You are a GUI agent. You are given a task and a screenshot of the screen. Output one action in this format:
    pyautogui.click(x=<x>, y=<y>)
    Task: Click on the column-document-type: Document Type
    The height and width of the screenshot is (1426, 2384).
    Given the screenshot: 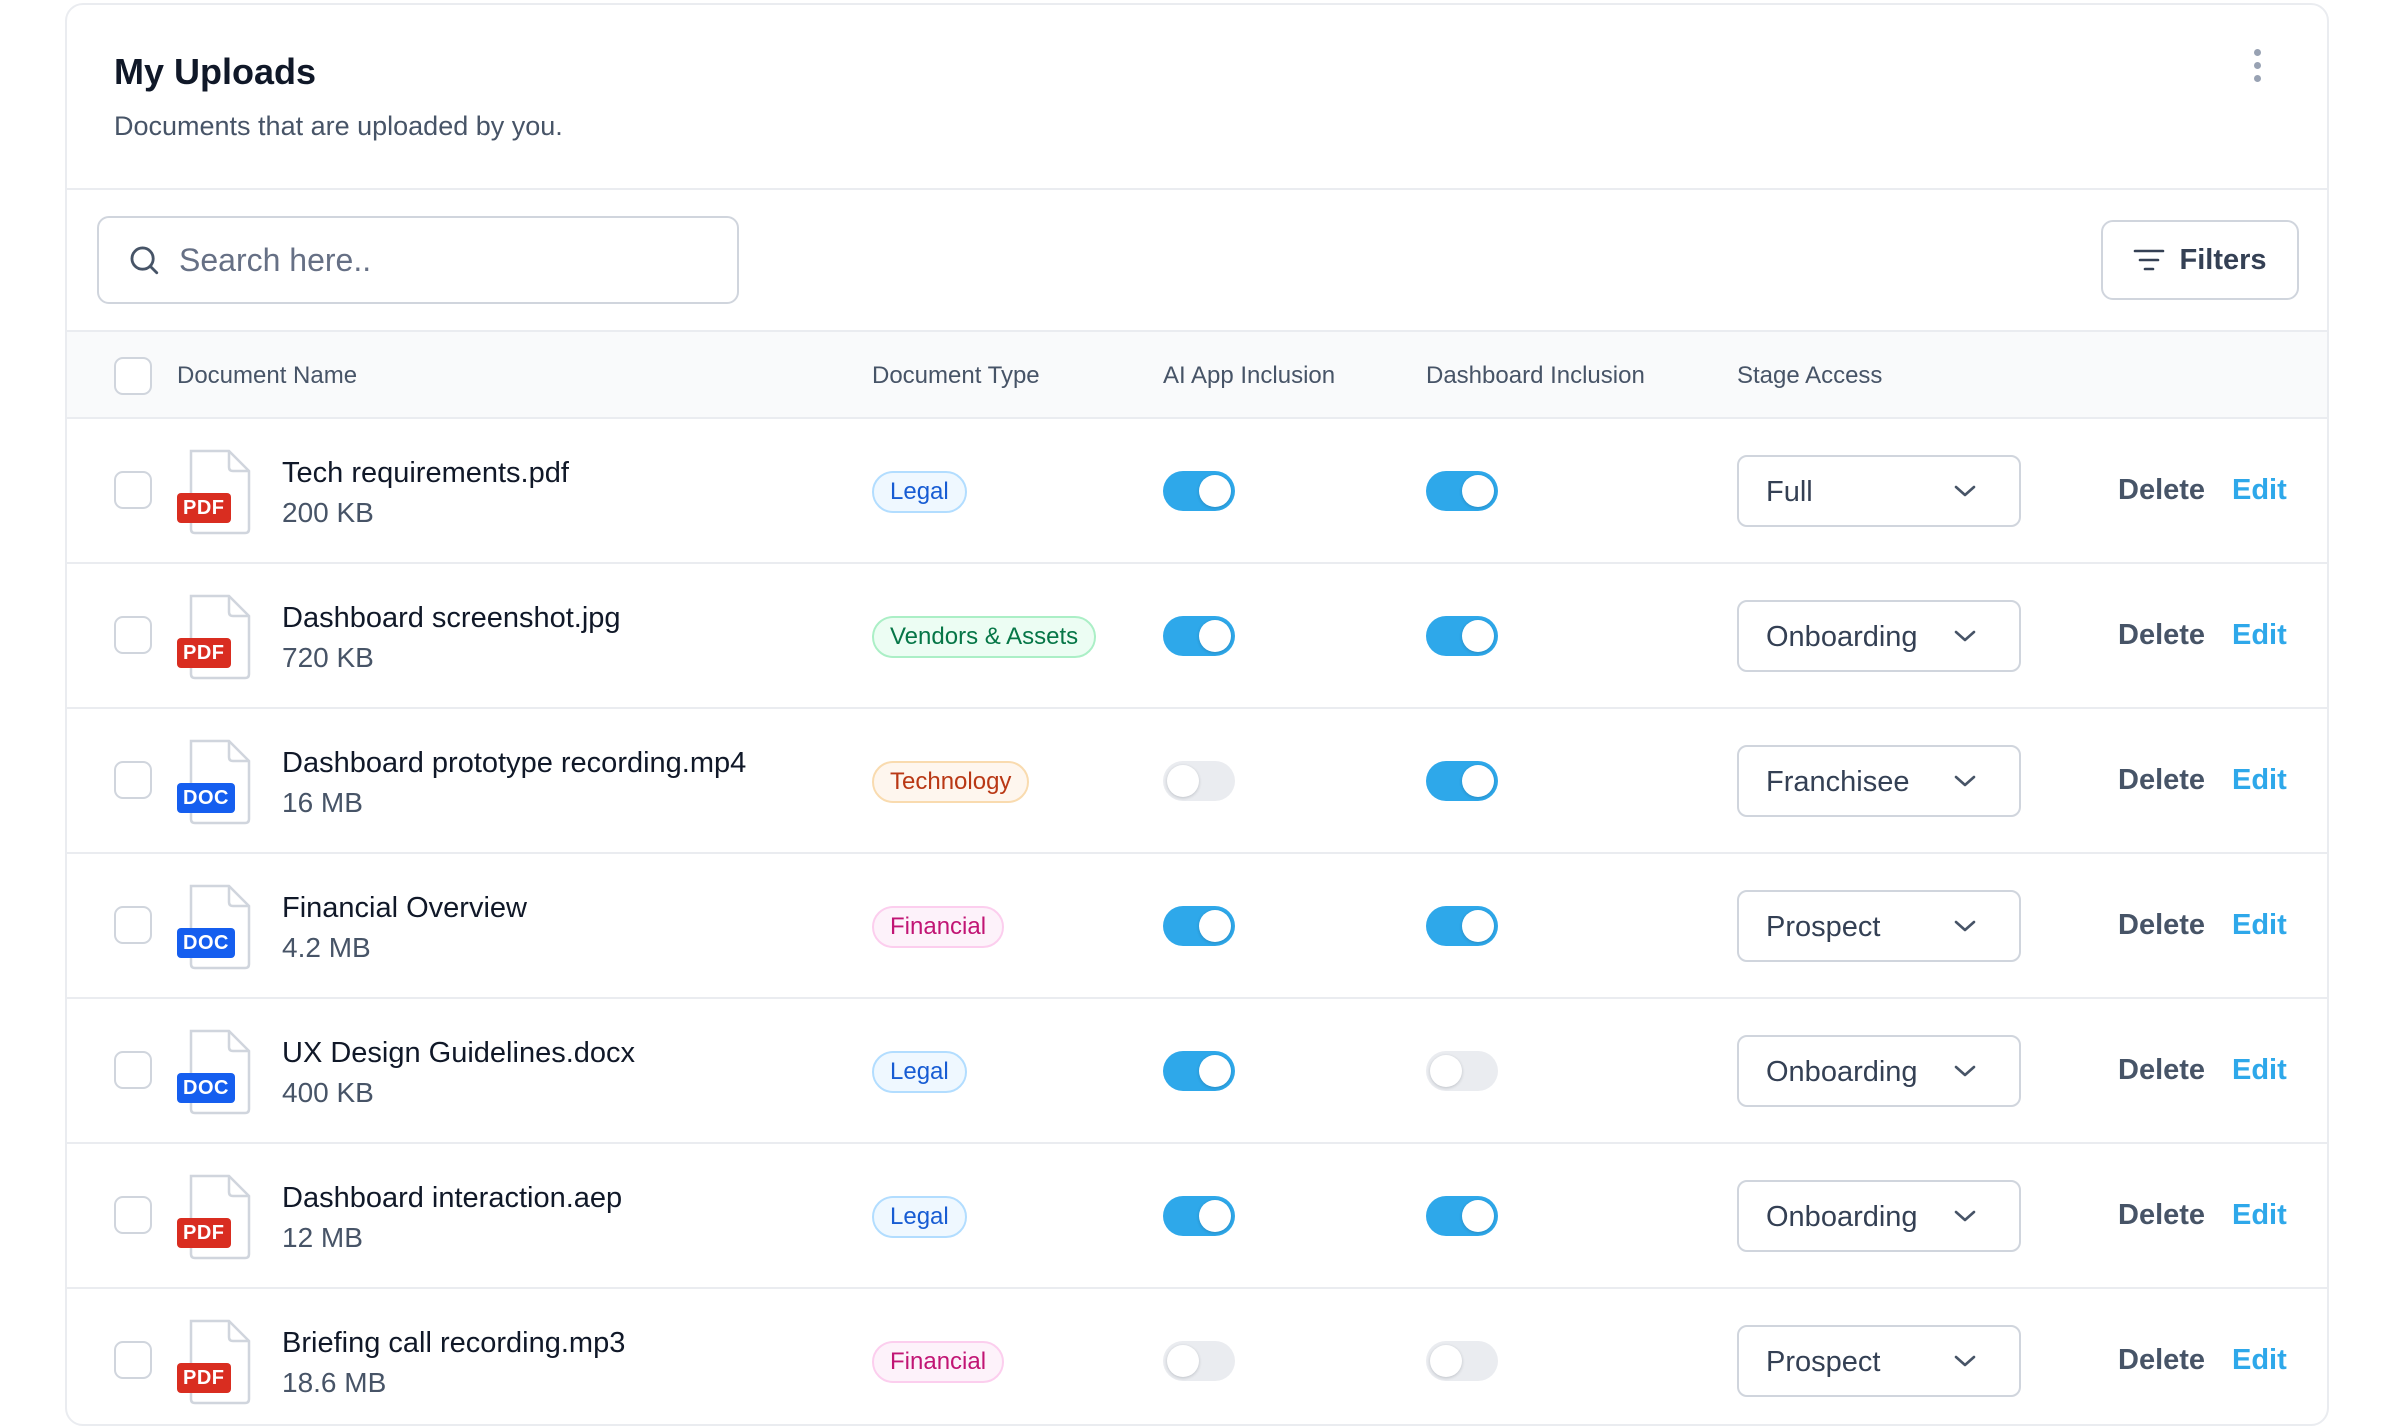 What is the action you would take?
    pyautogui.click(x=956, y=376)
    